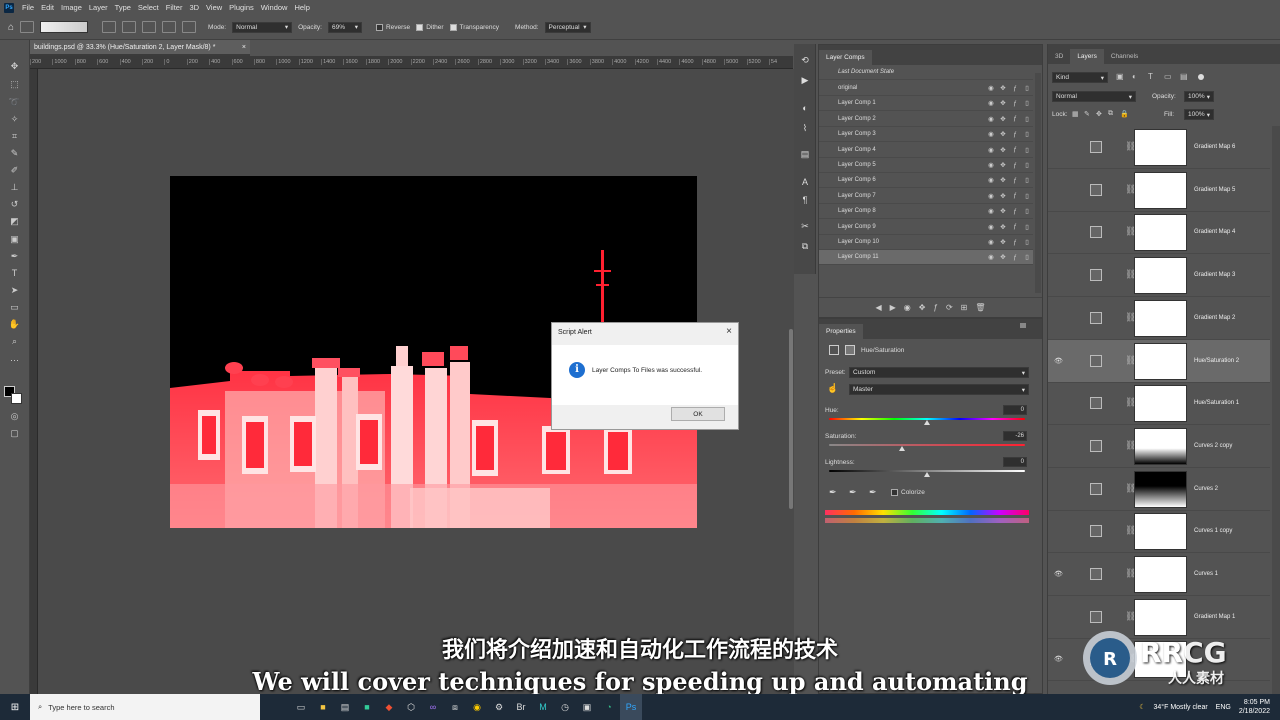  What do you see at coordinates (1276, 410) in the screenshot?
I see `layers-scrollbar` at bounding box center [1276, 410].